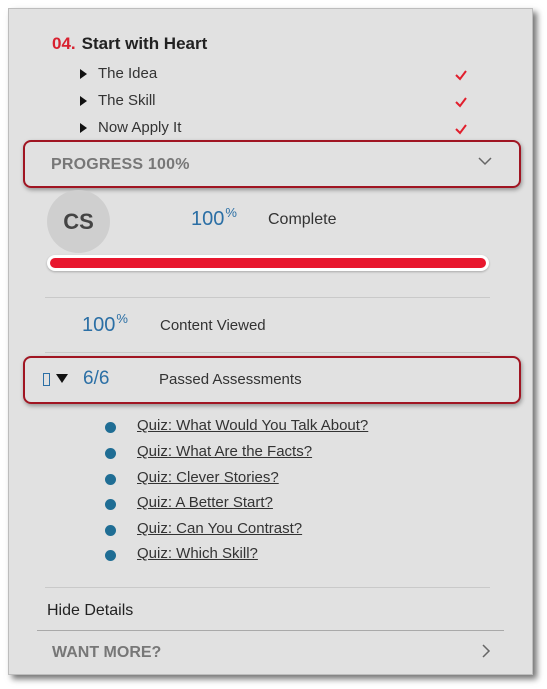  What do you see at coordinates (219, 528) in the screenshot?
I see `quiz-link: Quiz: Can You Contrast?` at bounding box center [219, 528].